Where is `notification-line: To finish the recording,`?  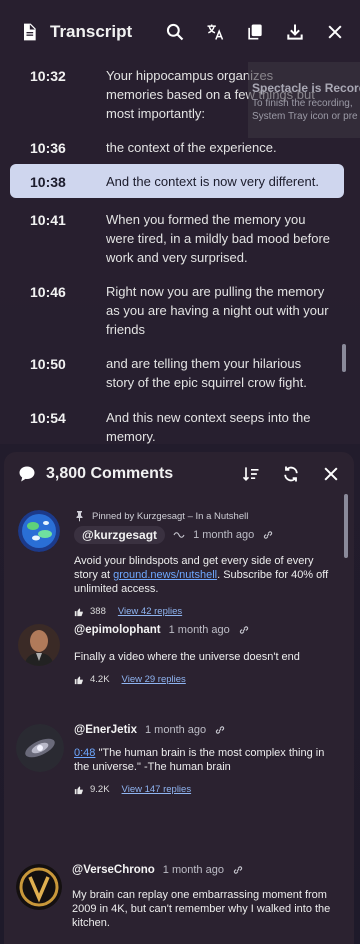
notification-line: To finish the recording, is located at coordinates (302, 103).